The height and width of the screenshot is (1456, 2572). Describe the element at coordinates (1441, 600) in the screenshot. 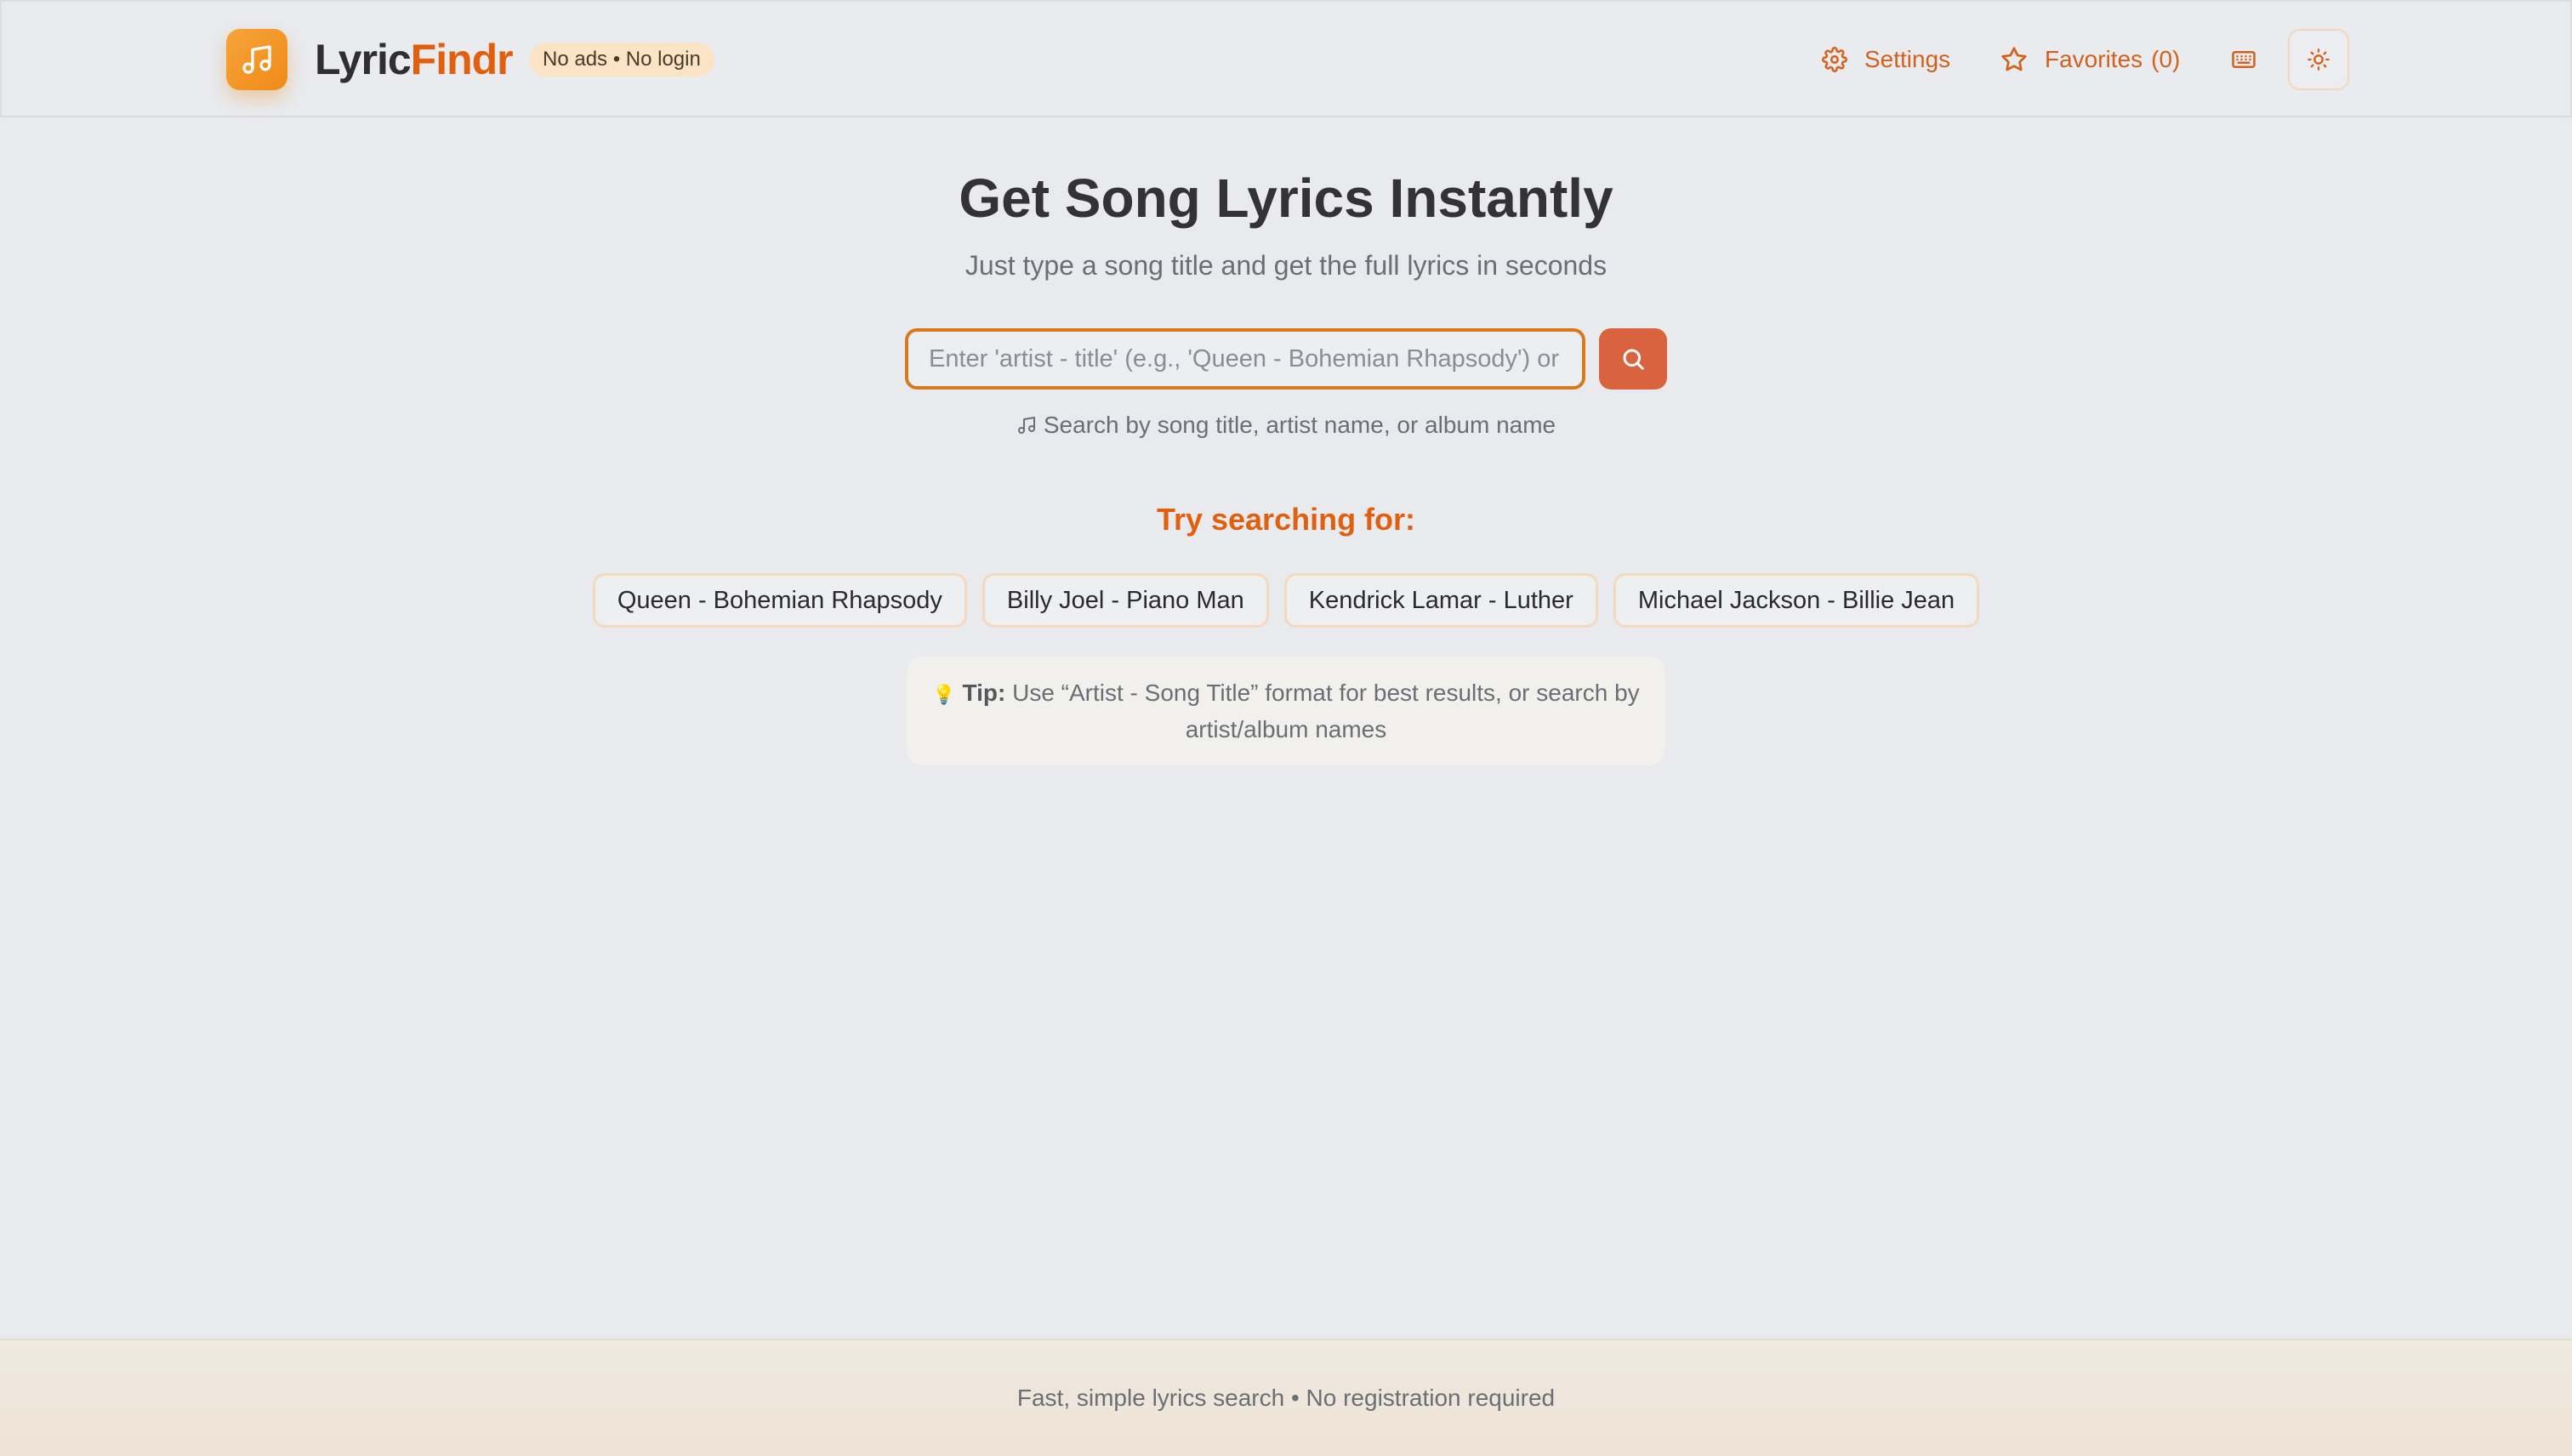

I see `suggestion-chip: Kendrick Lamar - Luther` at that location.